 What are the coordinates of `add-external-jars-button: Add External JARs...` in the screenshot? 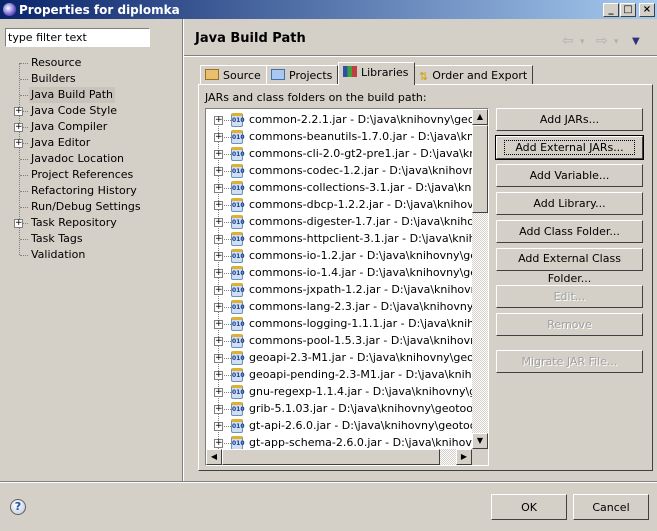 It's located at (569, 147).